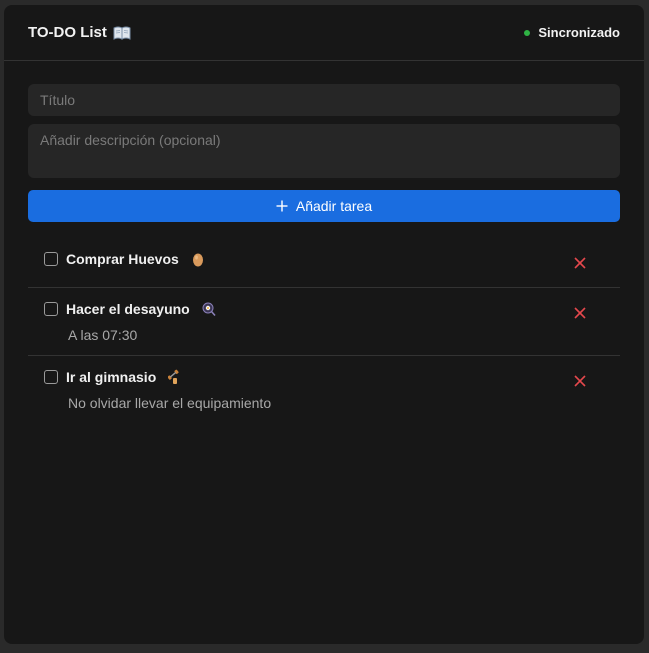  What do you see at coordinates (209, 309) in the screenshot?
I see `frying-pan-icon` at bounding box center [209, 309].